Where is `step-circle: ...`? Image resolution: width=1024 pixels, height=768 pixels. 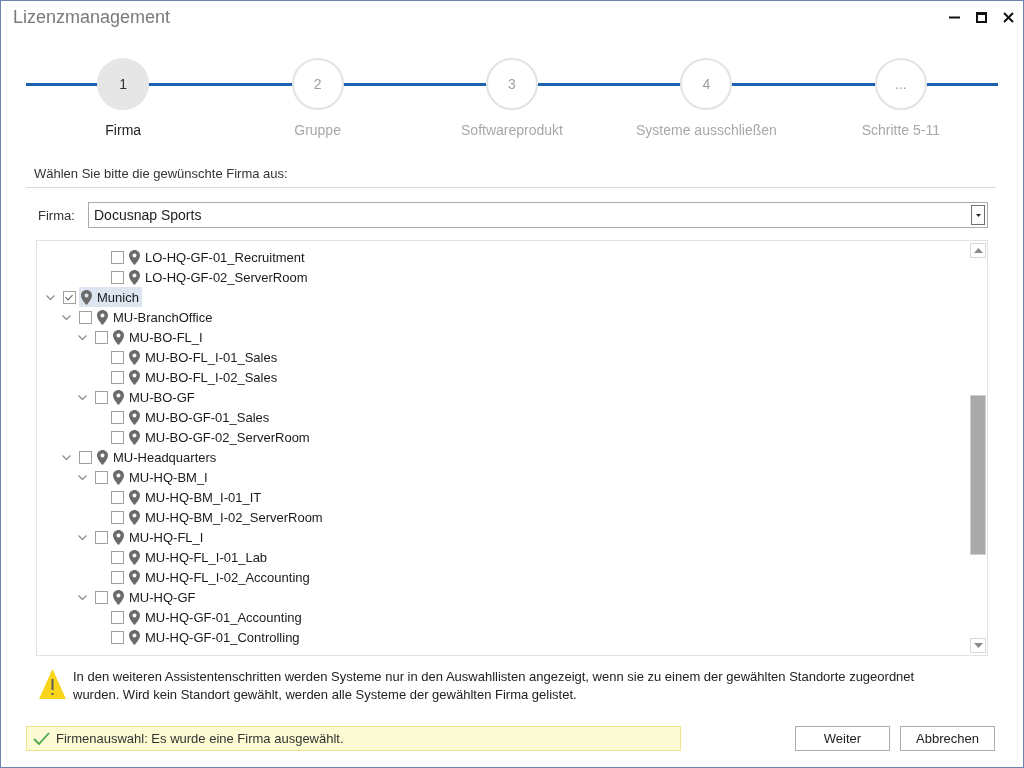 step-circle: ... is located at coordinates (900, 84).